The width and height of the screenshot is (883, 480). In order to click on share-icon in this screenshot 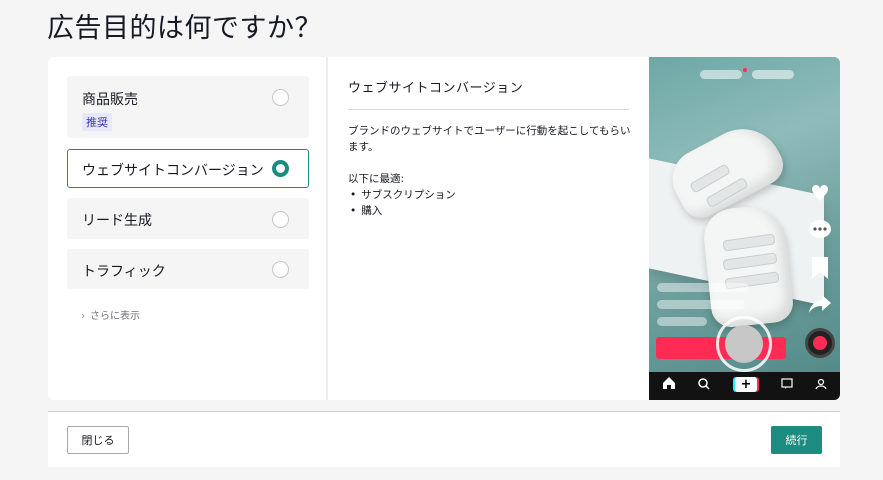, I will do `click(820, 307)`.